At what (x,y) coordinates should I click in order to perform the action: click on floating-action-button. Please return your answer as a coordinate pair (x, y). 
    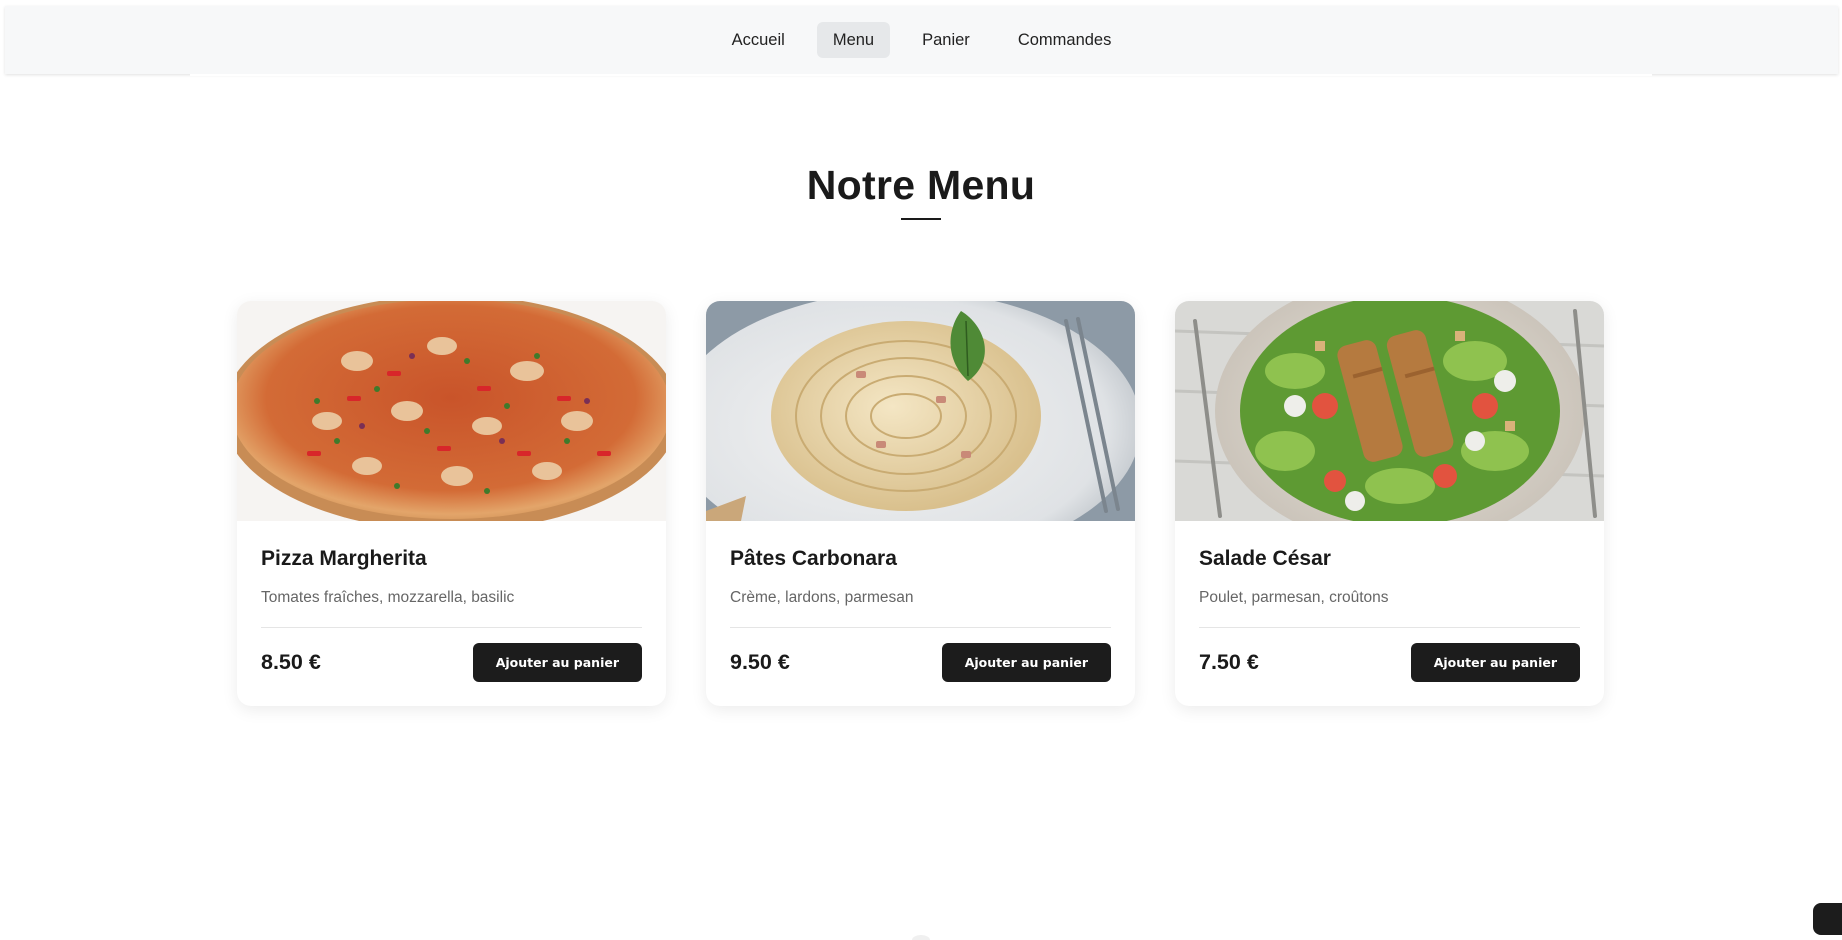
    Looking at the image, I should click on (1827, 919).